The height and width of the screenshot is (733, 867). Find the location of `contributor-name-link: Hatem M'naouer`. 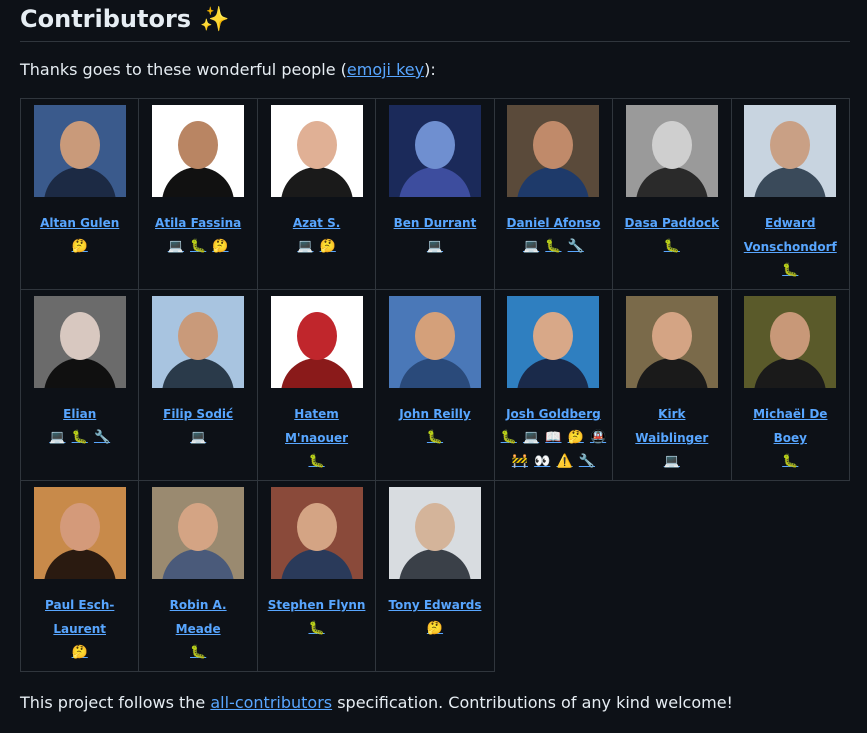

contributor-name-link: Hatem M'naouer is located at coordinates (317, 426).